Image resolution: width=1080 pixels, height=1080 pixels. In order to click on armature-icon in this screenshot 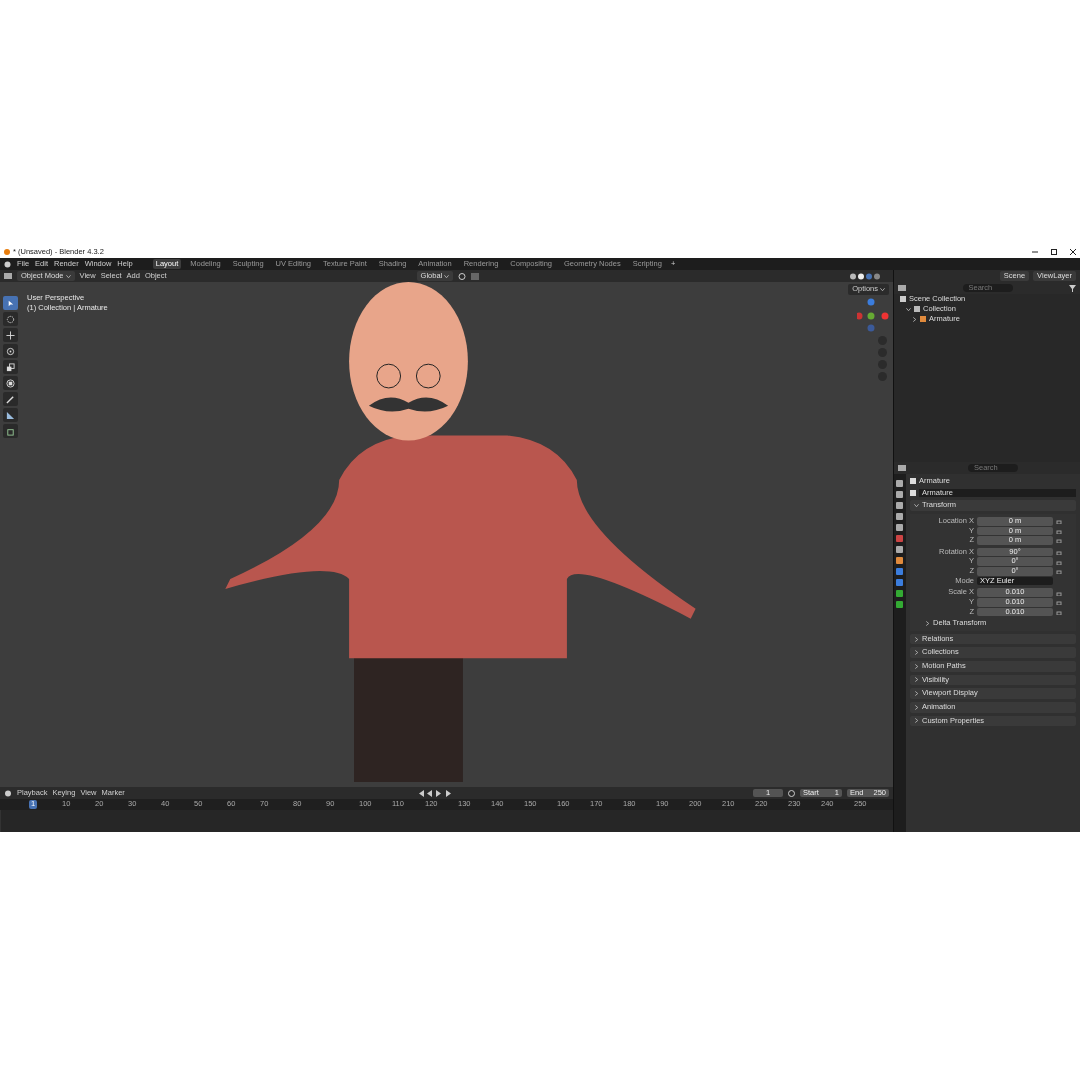, I will do `click(923, 319)`.